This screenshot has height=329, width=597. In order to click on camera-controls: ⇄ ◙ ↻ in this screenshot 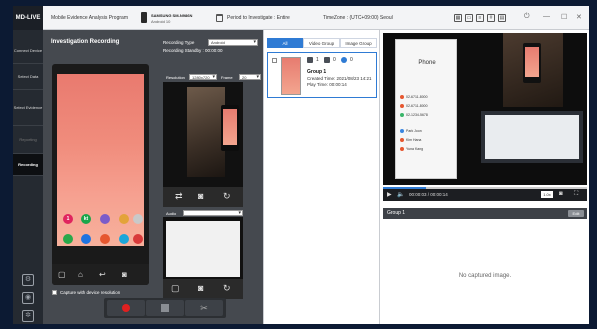, I will do `click(203, 197)`.